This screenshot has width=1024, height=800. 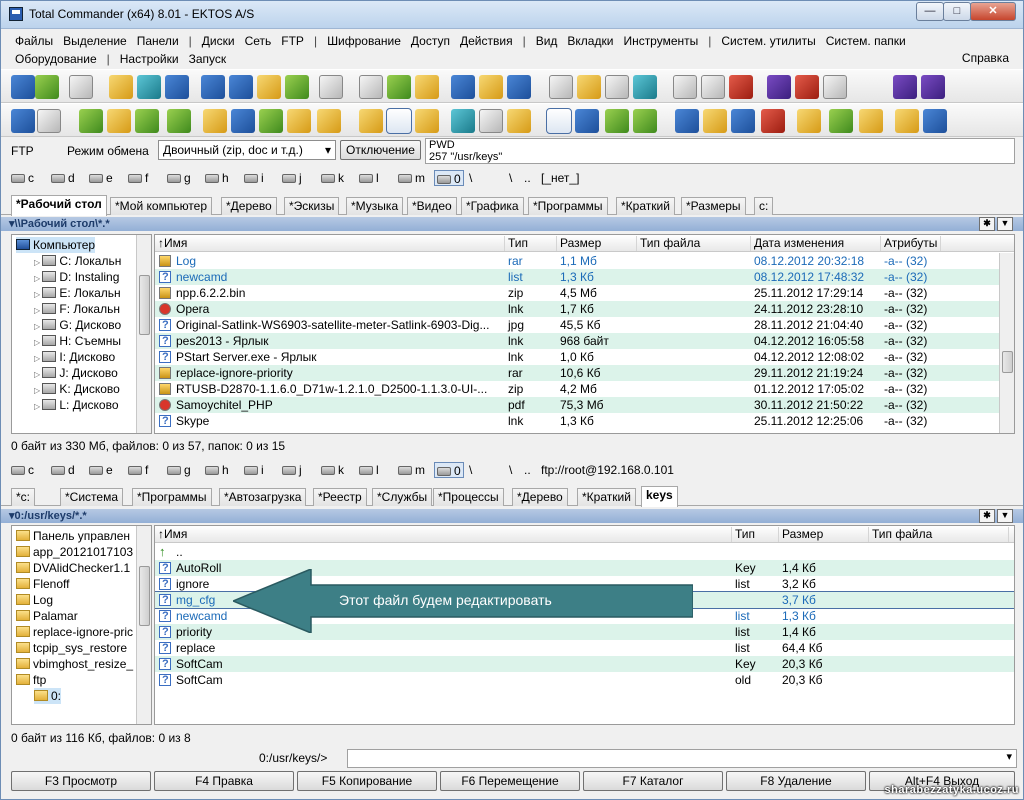 What do you see at coordinates (76, 405) in the screenshot?
I see `tree-node: ▷ L: Дисково` at bounding box center [76, 405].